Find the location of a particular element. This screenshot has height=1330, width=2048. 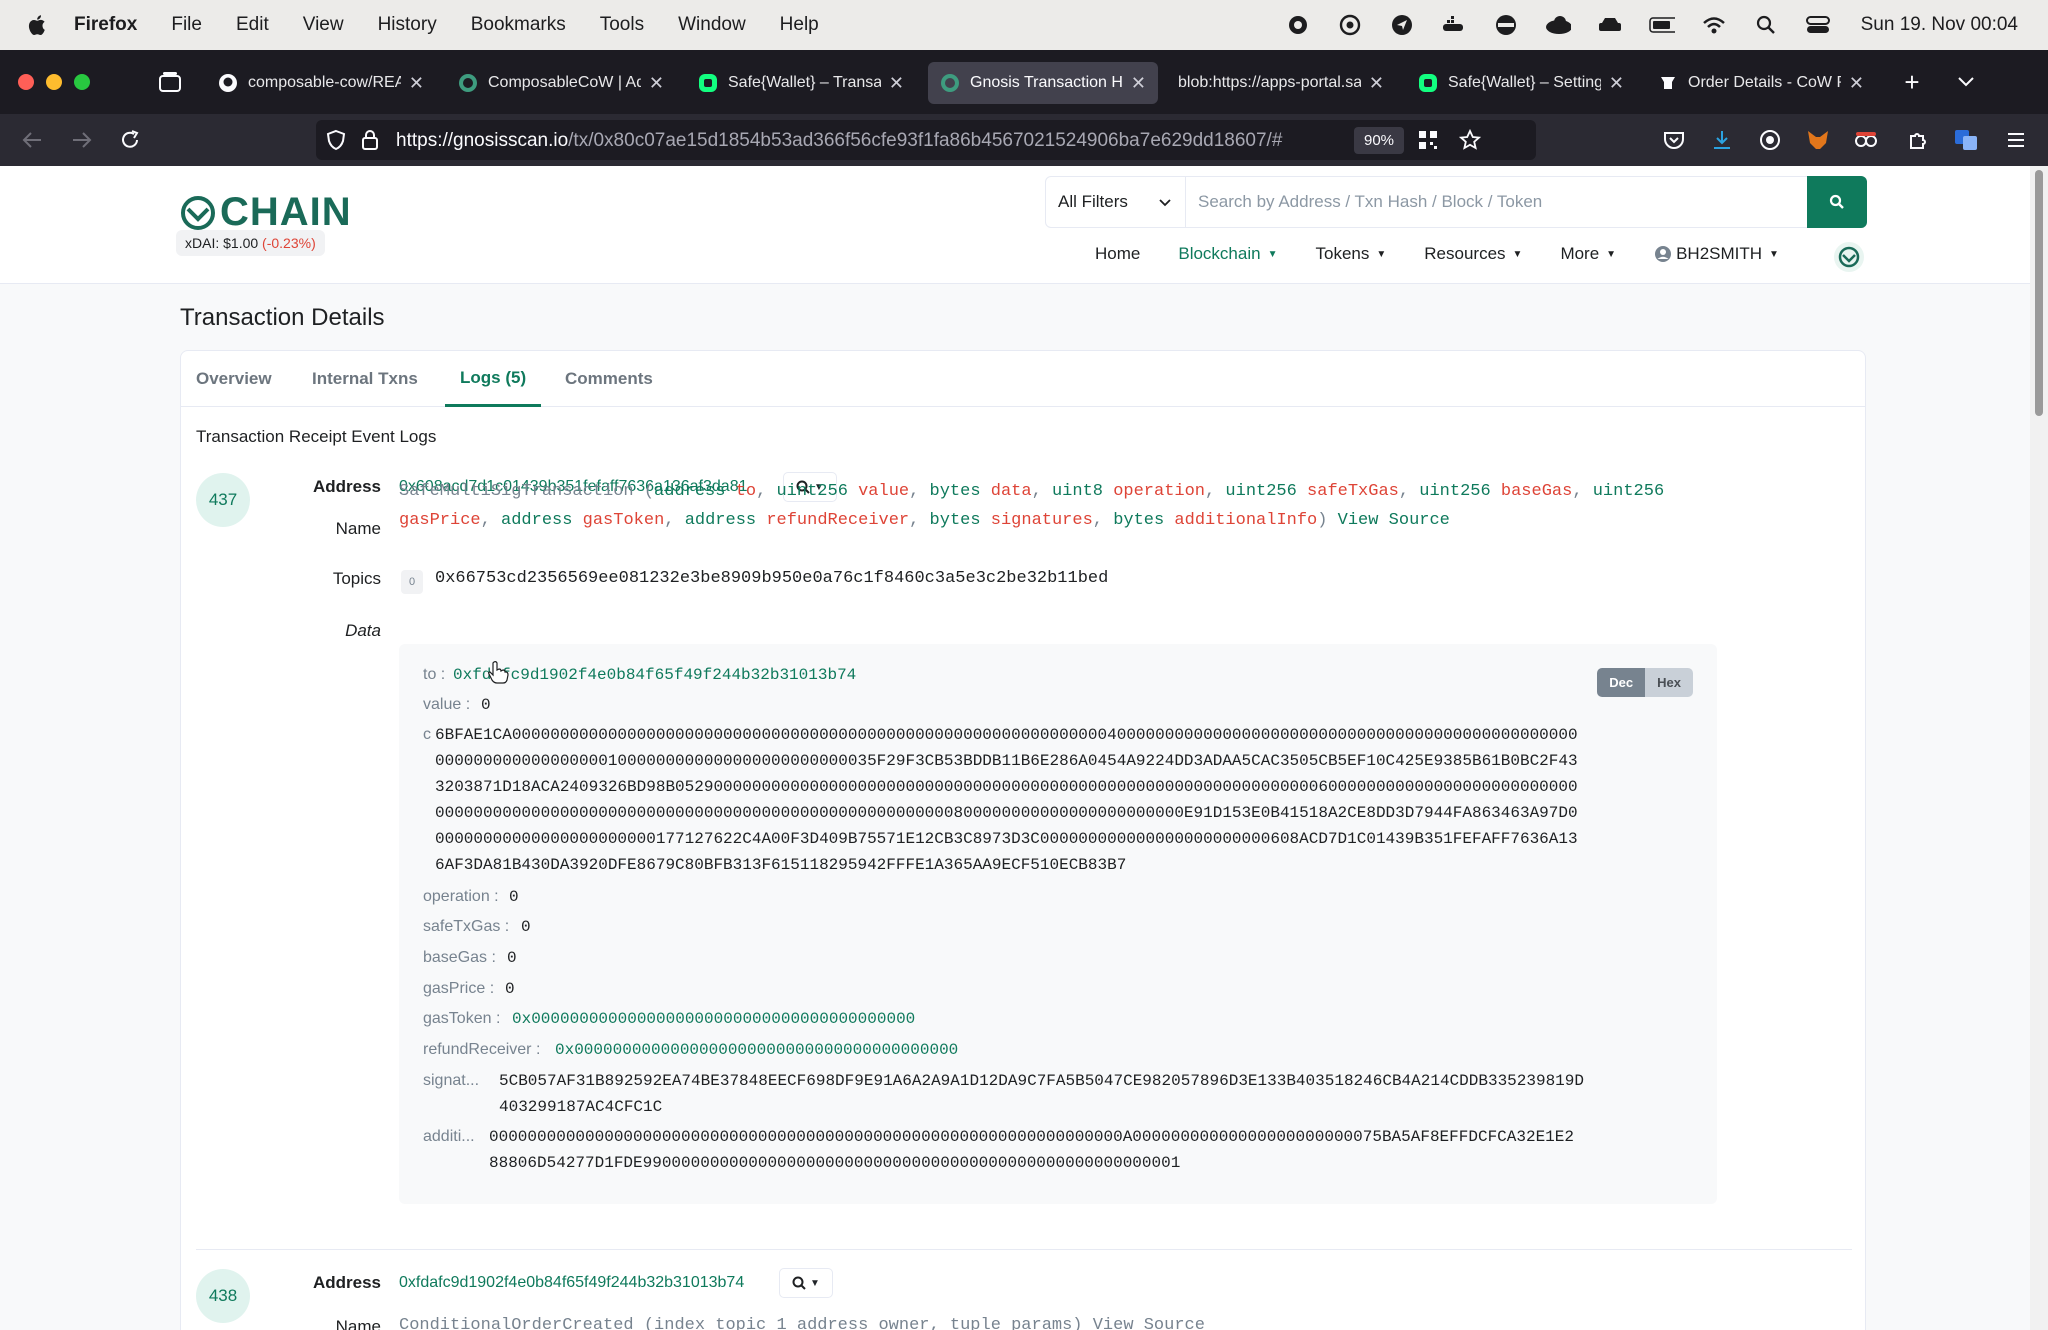

param-name: data is located at coordinates (1011, 491).